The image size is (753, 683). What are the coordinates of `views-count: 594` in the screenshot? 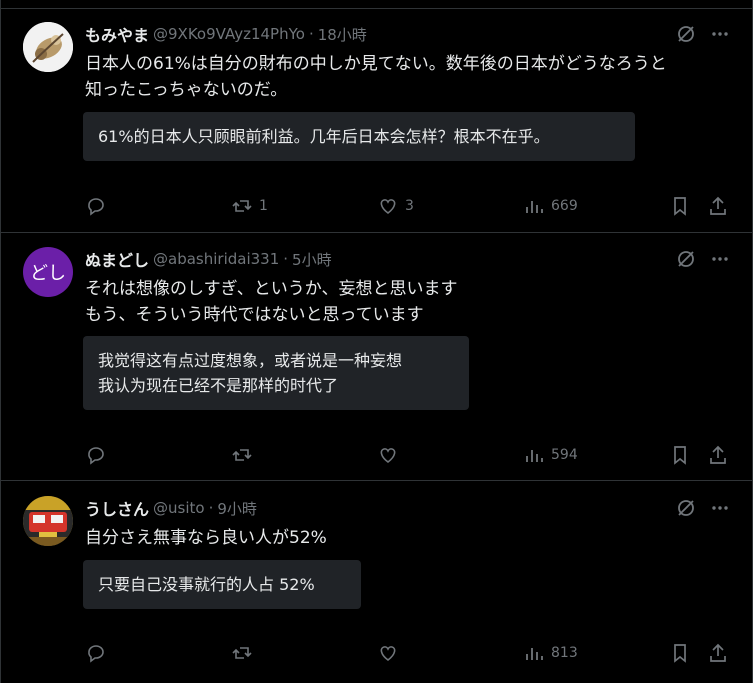 It's located at (564, 455).